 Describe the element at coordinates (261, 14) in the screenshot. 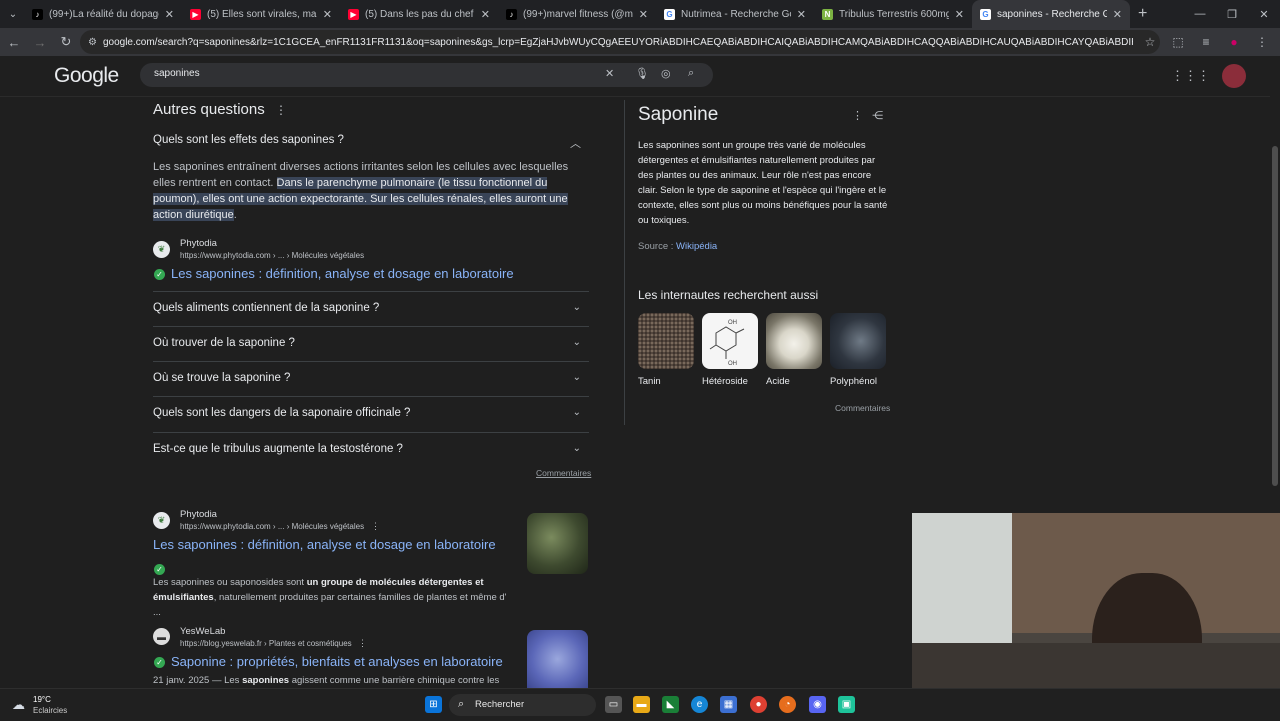

I see `tab-2: ▶(5) Elles sont virales, mais sont-✕` at that location.